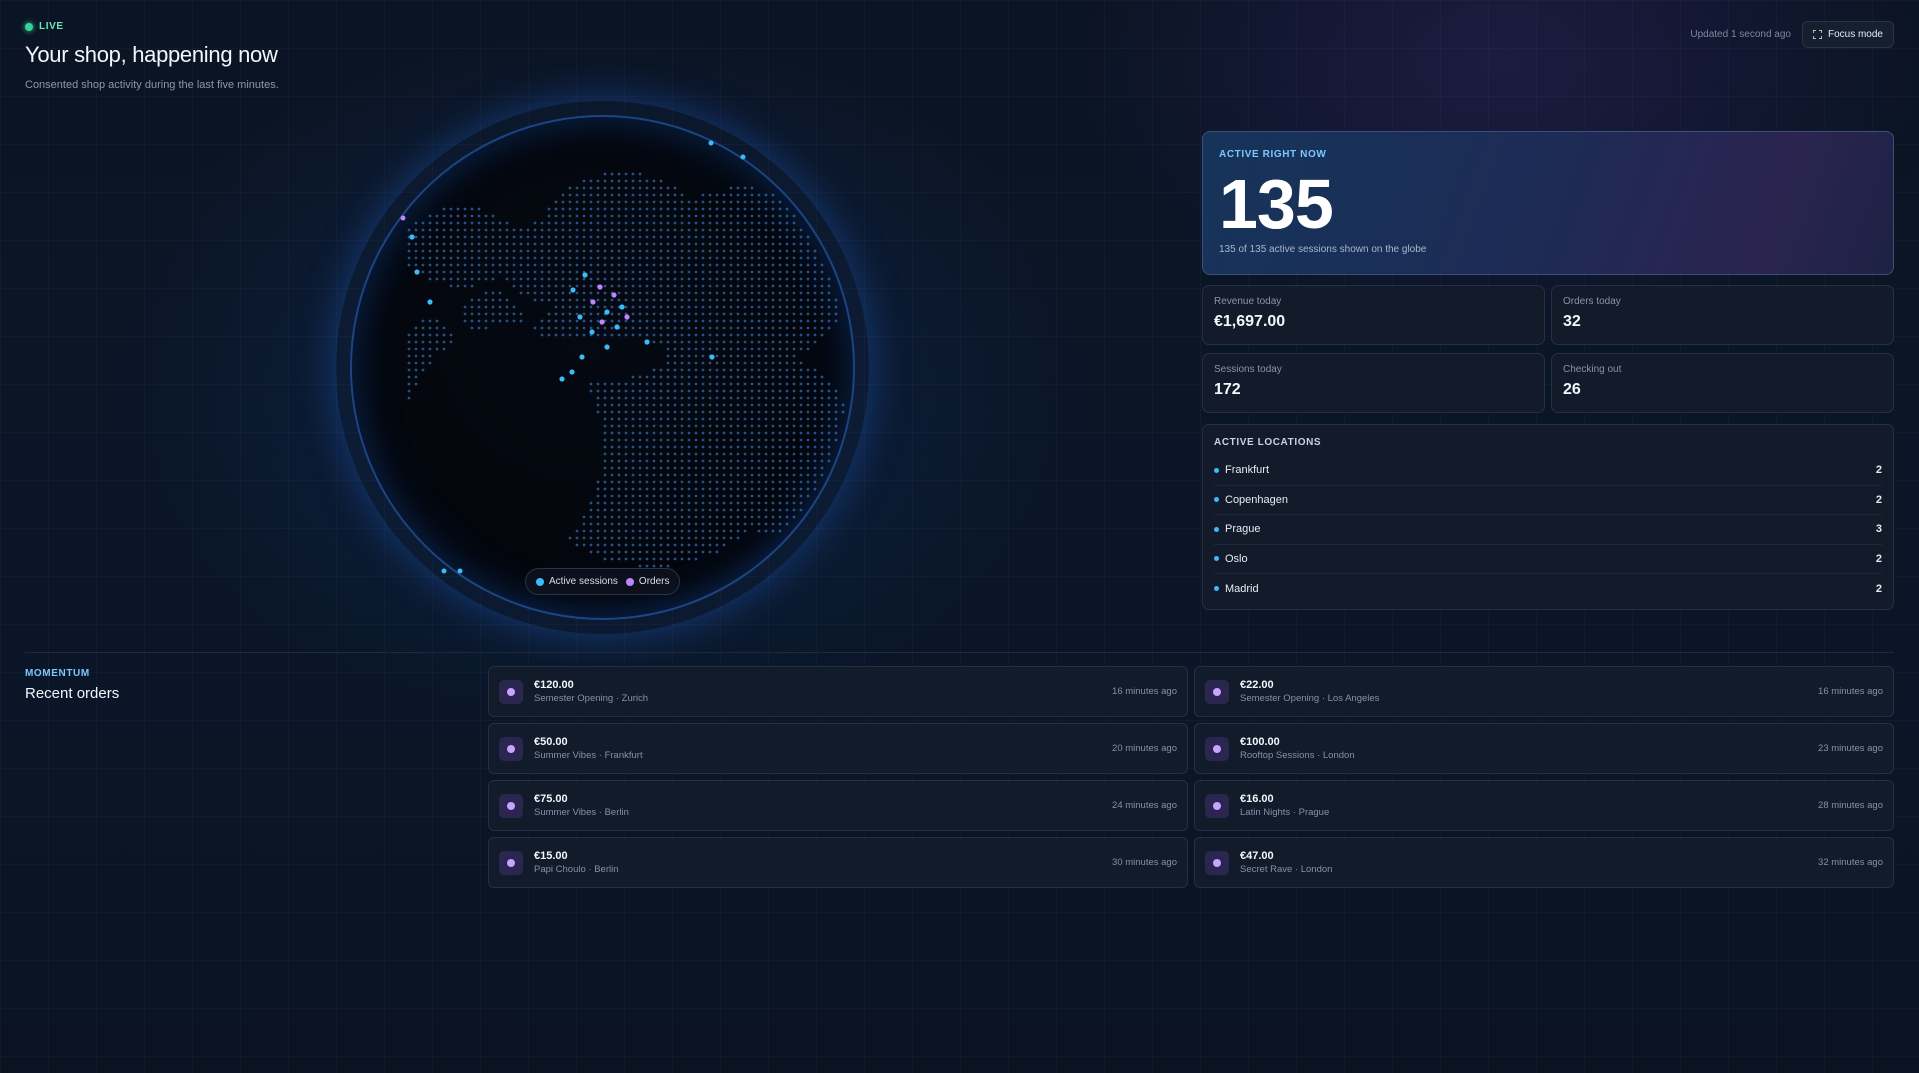 Image resolution: width=1919 pixels, height=1073 pixels. I want to click on order-amount: €50.00, so click(551, 742).